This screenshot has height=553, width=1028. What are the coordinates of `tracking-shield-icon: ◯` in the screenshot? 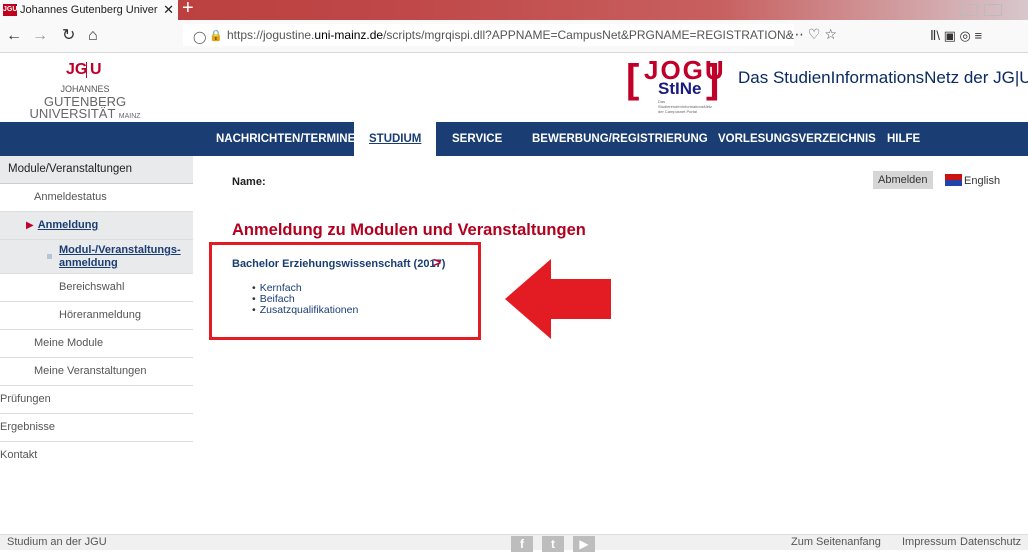 It's located at (199, 36).